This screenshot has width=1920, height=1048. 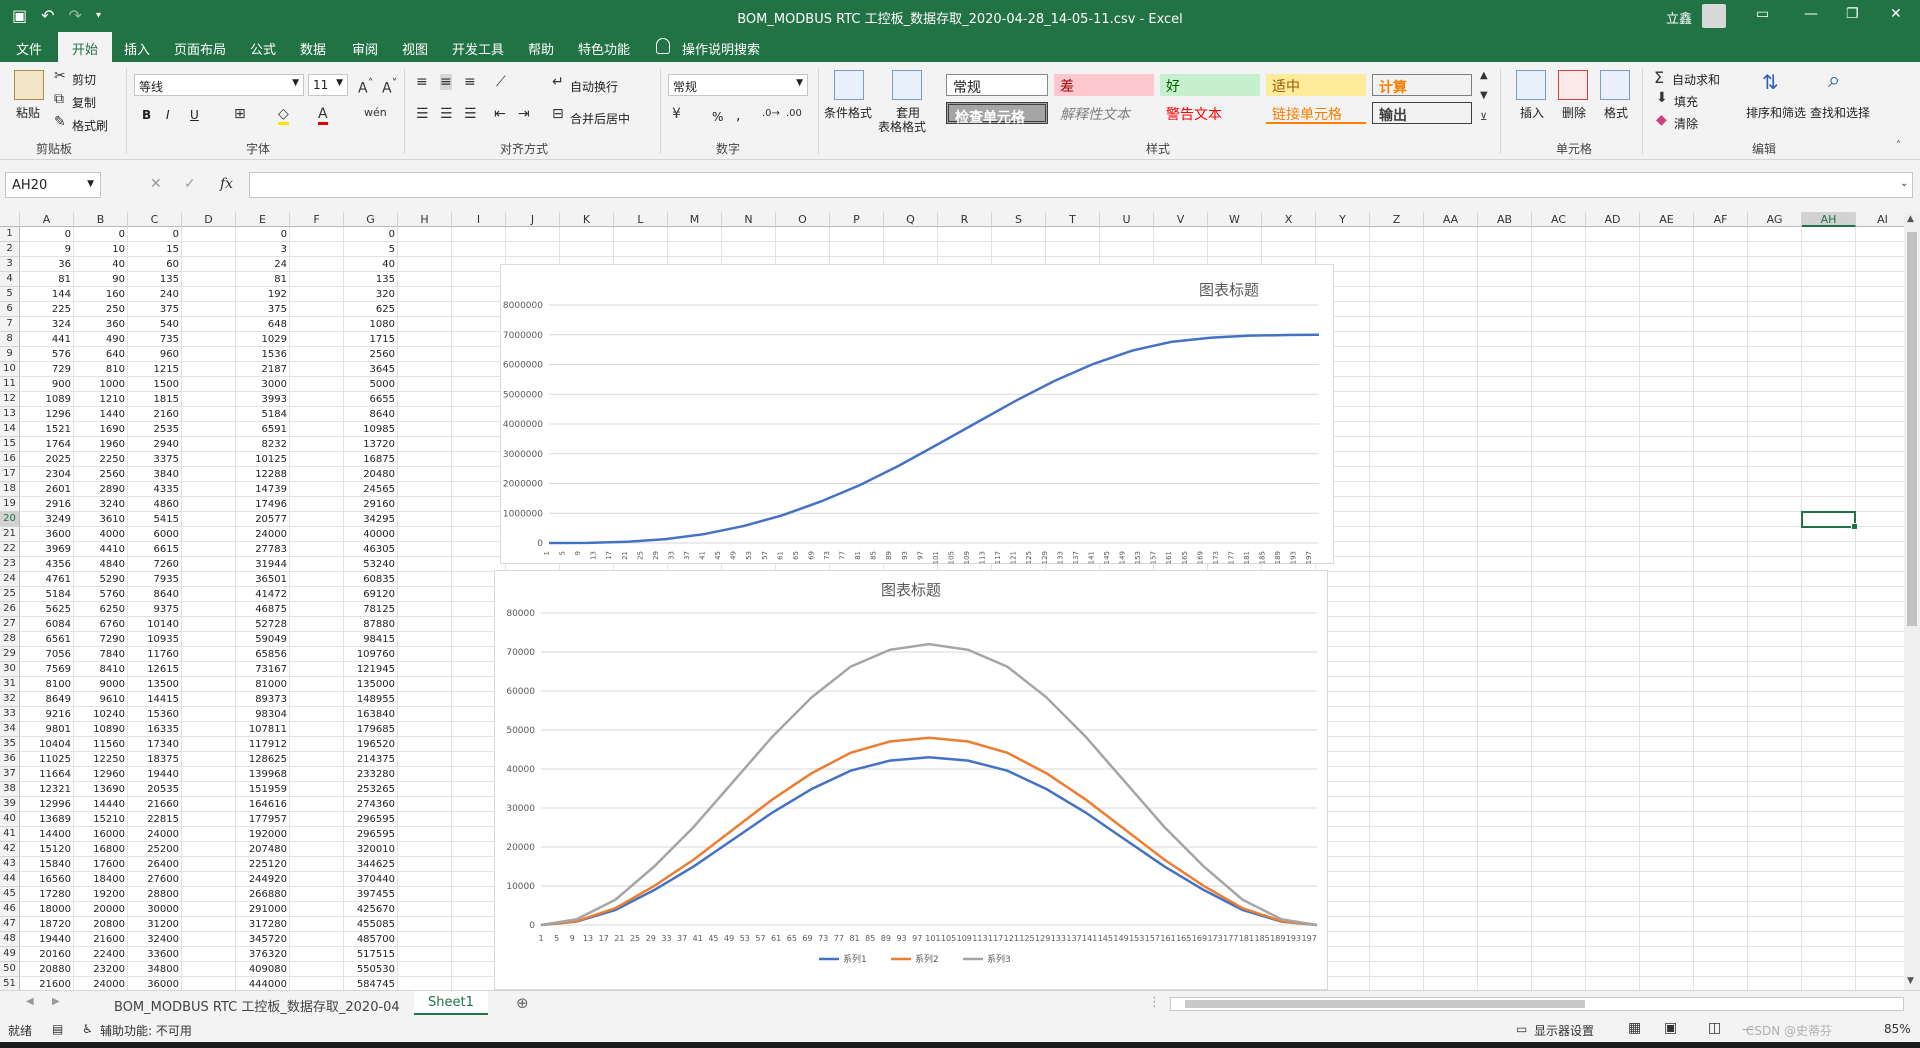 What do you see at coordinates (371, 624) in the screenshot?
I see `cell: 87880` at bounding box center [371, 624].